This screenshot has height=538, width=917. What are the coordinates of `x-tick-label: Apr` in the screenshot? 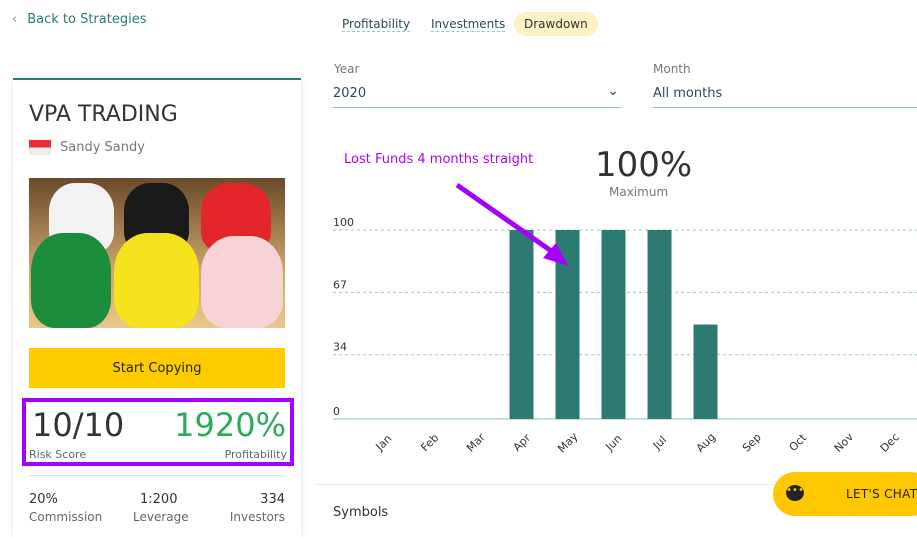 It's located at (522, 442).